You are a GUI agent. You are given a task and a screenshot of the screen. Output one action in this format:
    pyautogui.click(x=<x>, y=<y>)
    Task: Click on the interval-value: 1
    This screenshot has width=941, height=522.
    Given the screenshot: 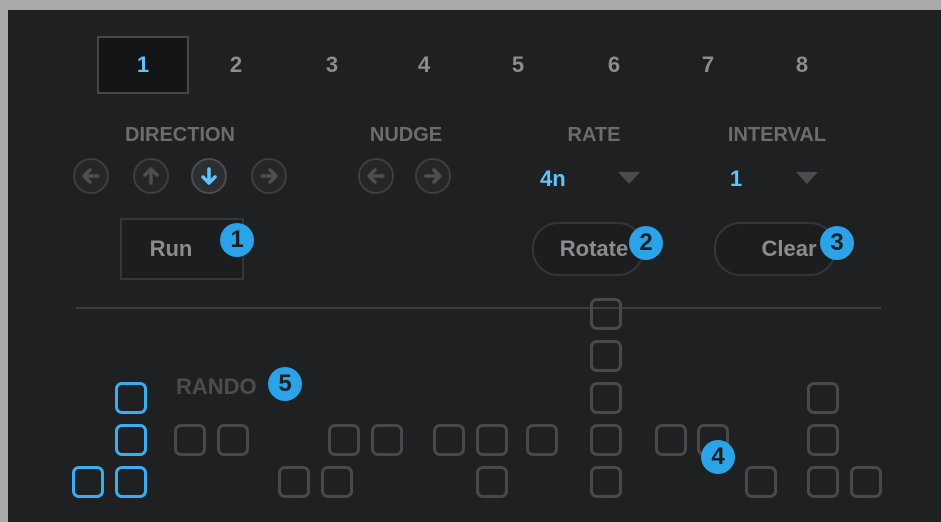 What is the action you would take?
    pyautogui.click(x=736, y=179)
    